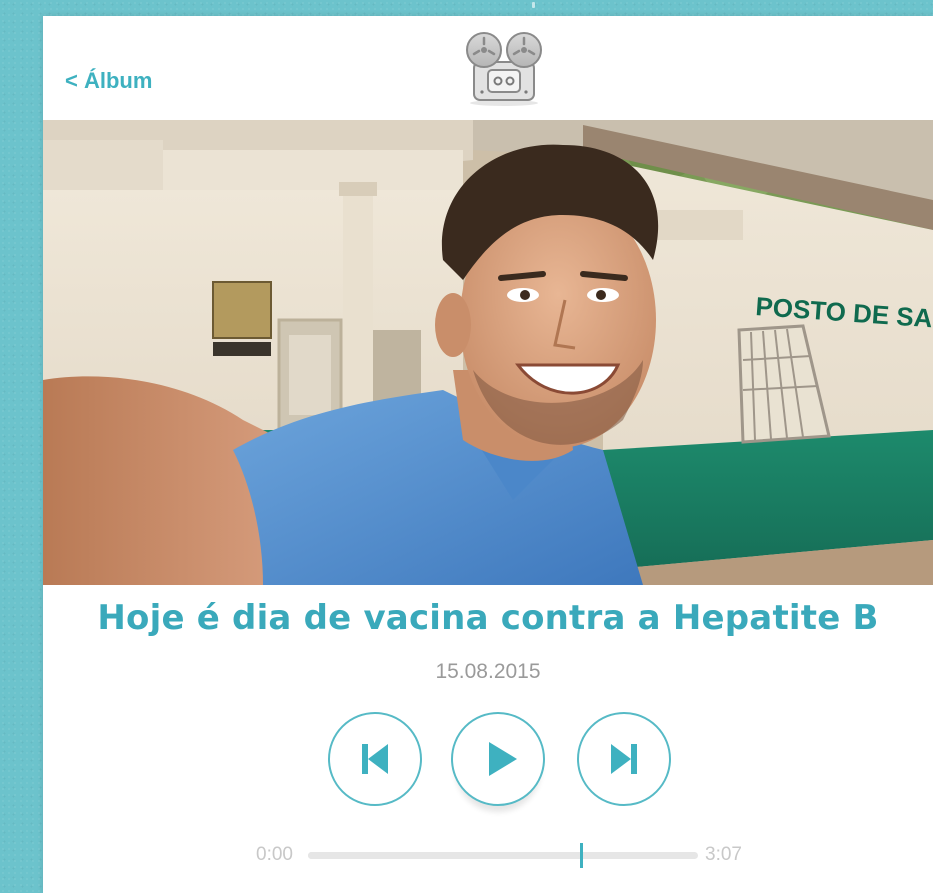  I want to click on film-projector-icon, so click(504, 69).